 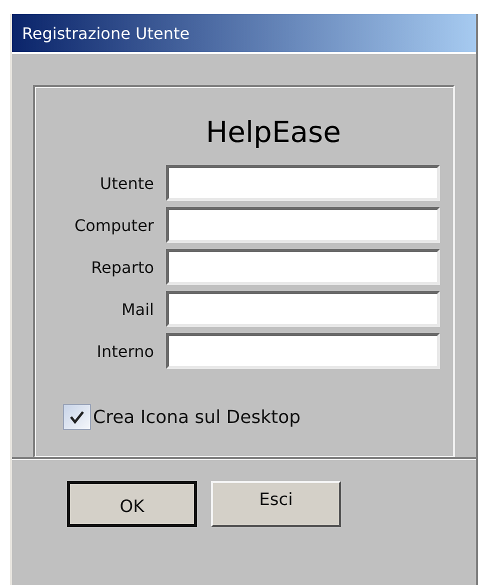 What do you see at coordinates (106, 33) in the screenshot?
I see `window-title: Registrazione Utente` at bounding box center [106, 33].